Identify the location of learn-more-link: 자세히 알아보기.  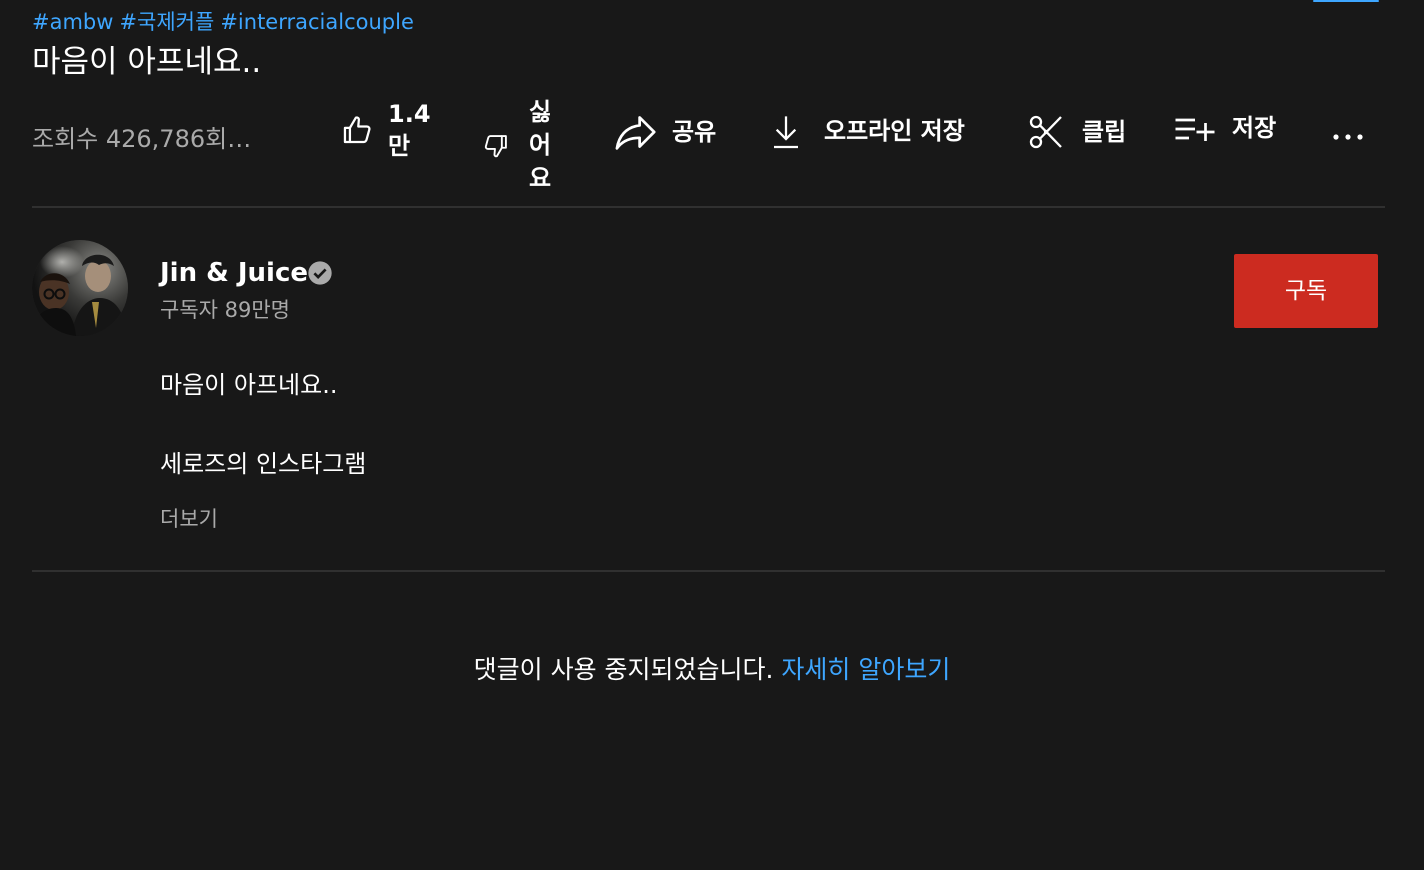
(865, 669).